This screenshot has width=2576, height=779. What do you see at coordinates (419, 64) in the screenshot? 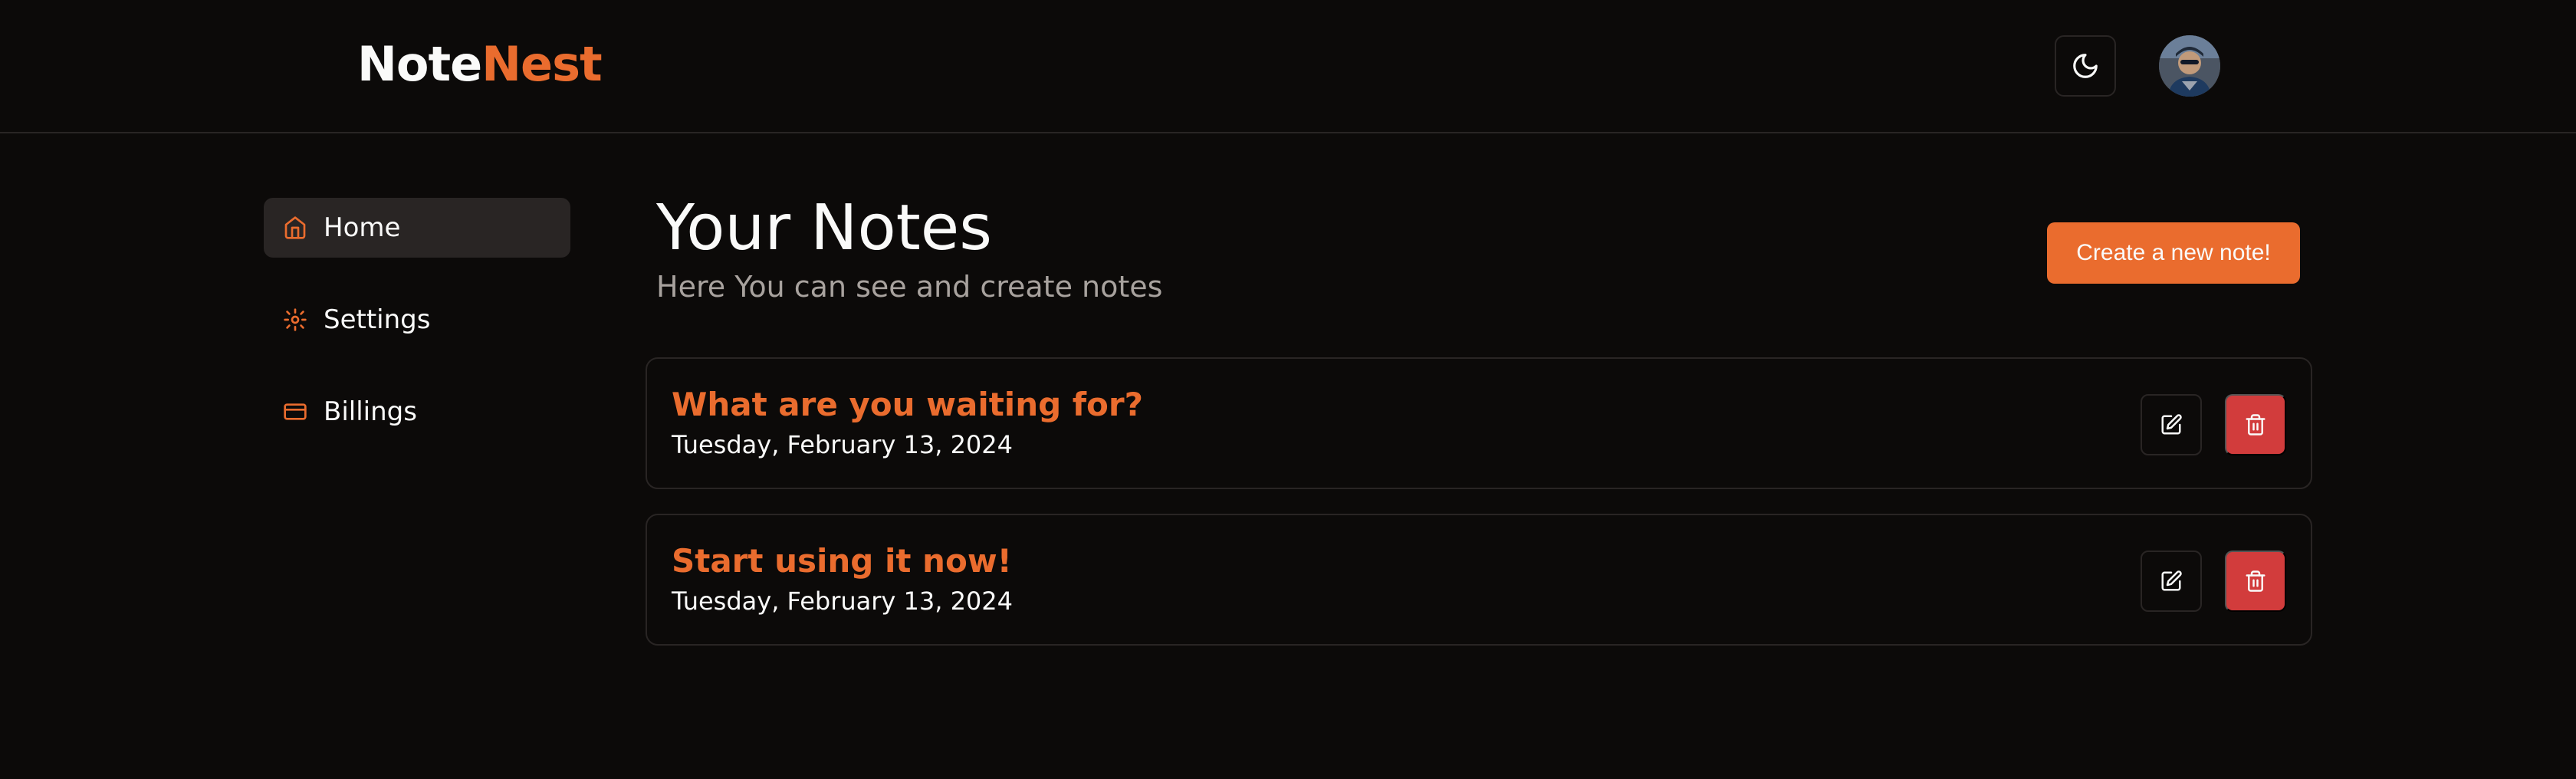
I see `logo-text-note: Note` at bounding box center [419, 64].